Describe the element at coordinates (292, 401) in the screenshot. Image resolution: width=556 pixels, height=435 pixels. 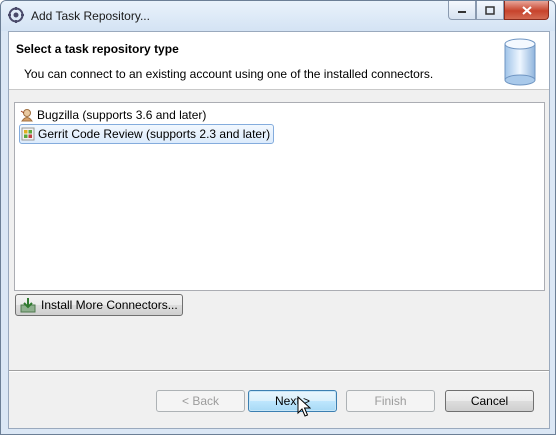
I see `next-button: Next >` at that location.